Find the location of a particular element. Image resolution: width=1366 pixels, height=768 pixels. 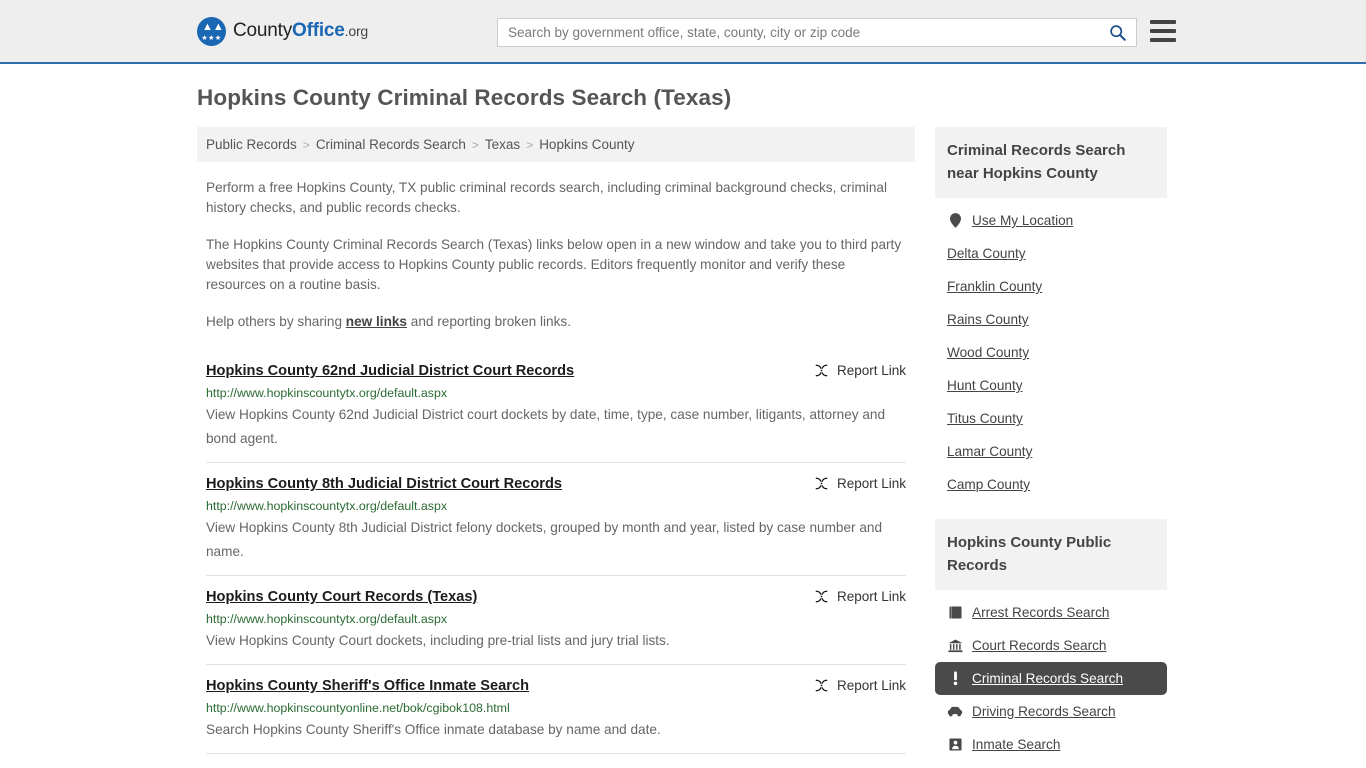

sidebar-item-camp-county: Camp County is located at coordinates (1051, 484).